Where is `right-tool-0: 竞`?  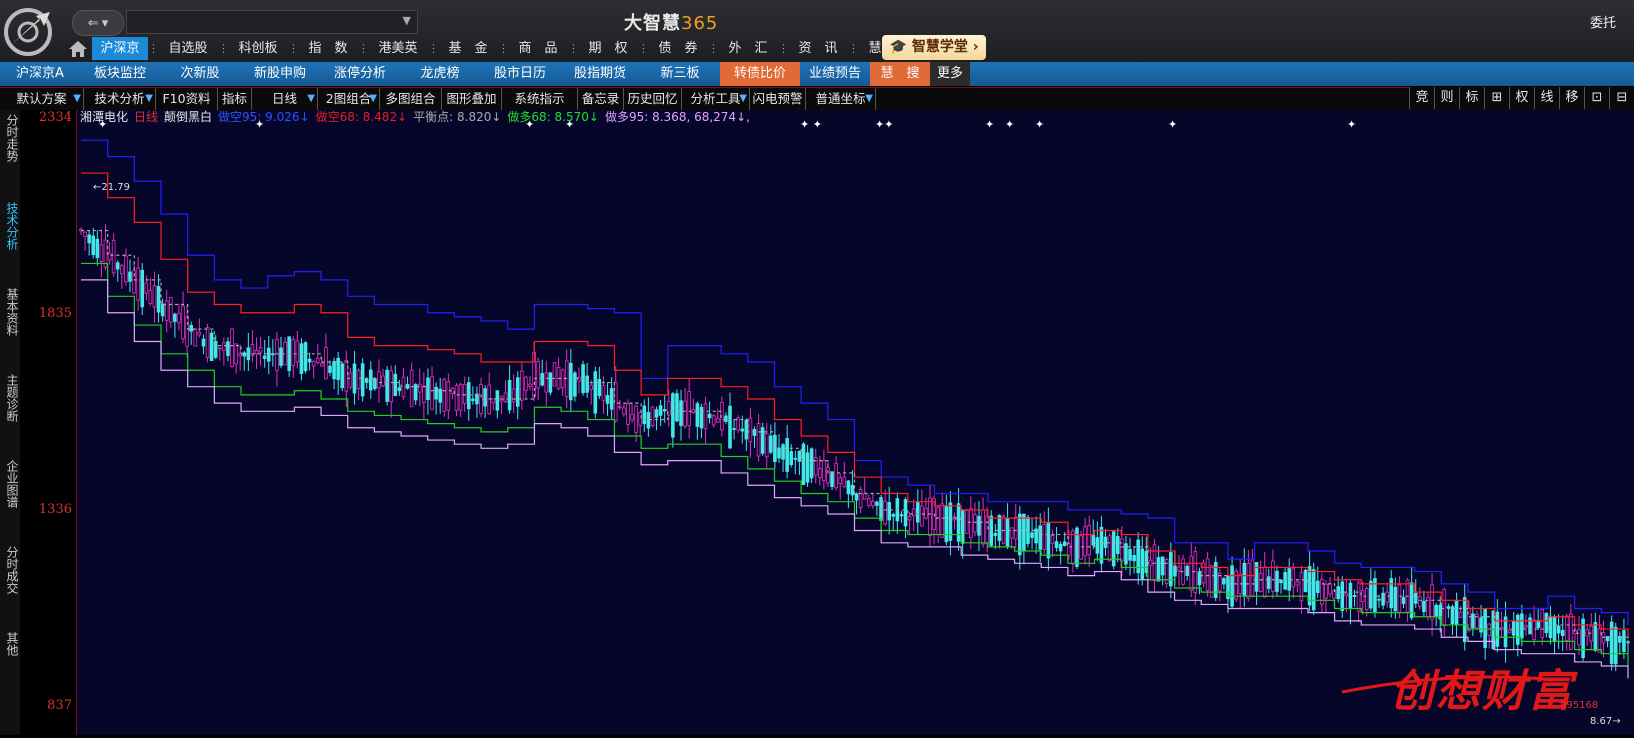 right-tool-0: 竞 is located at coordinates (1421, 98).